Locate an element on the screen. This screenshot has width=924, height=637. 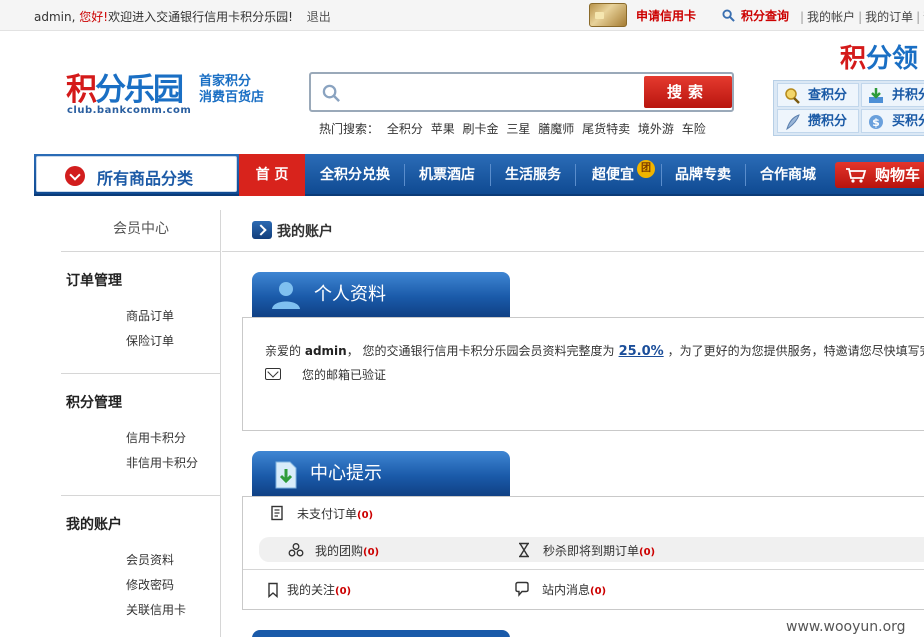
buy-points-button: $ 买积分 is located at coordinates (892, 121).